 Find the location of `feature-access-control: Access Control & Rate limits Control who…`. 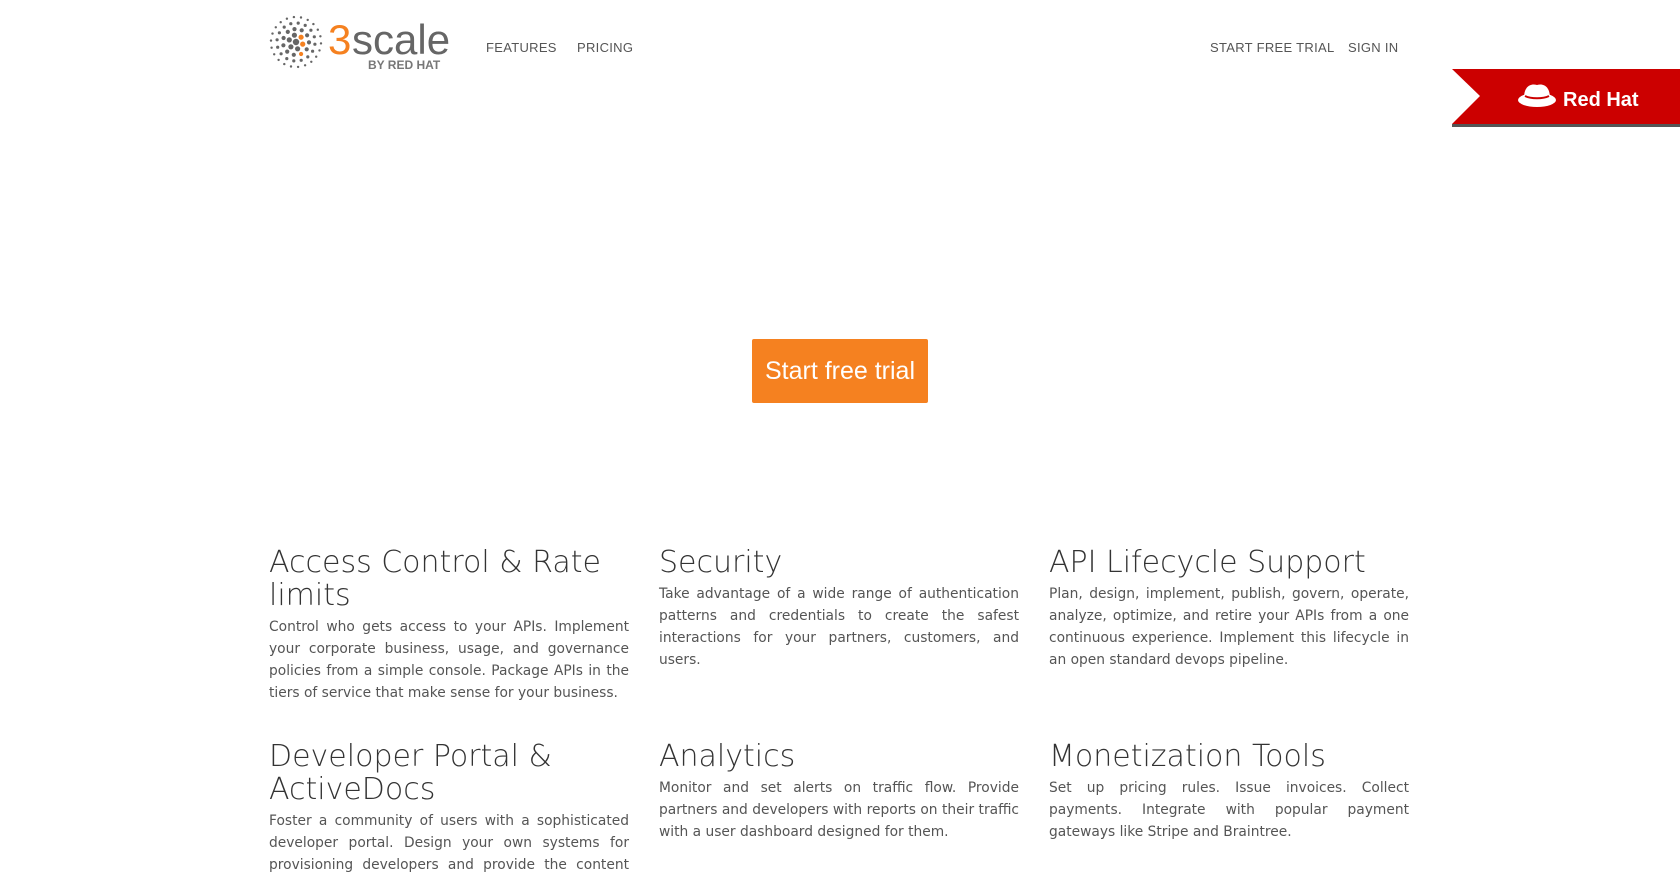

feature-access-control: Access Control & Rate limits Control who… is located at coordinates (449, 625).